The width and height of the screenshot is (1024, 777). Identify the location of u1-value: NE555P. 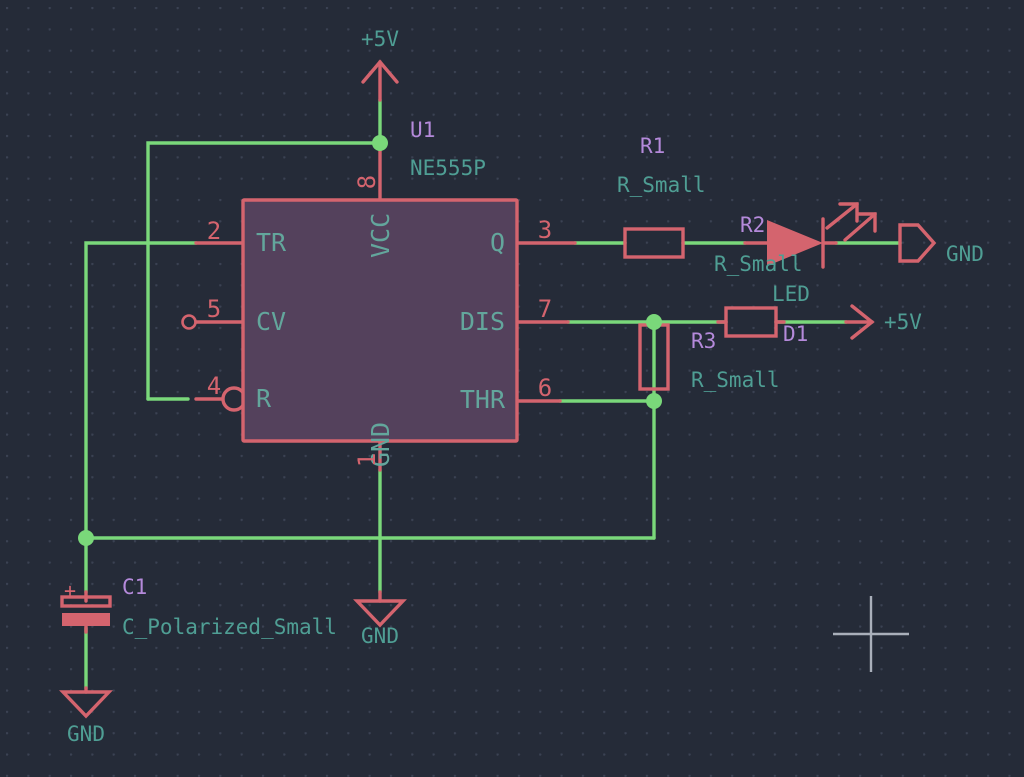
(448, 168).